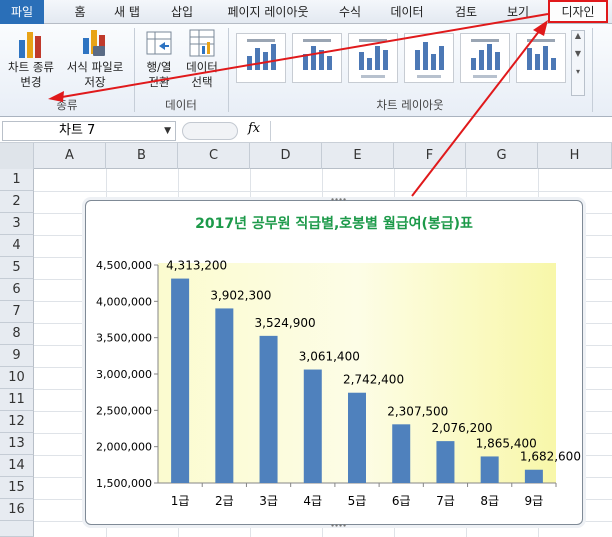  I want to click on x-tick-label: 2급, so click(224, 501).